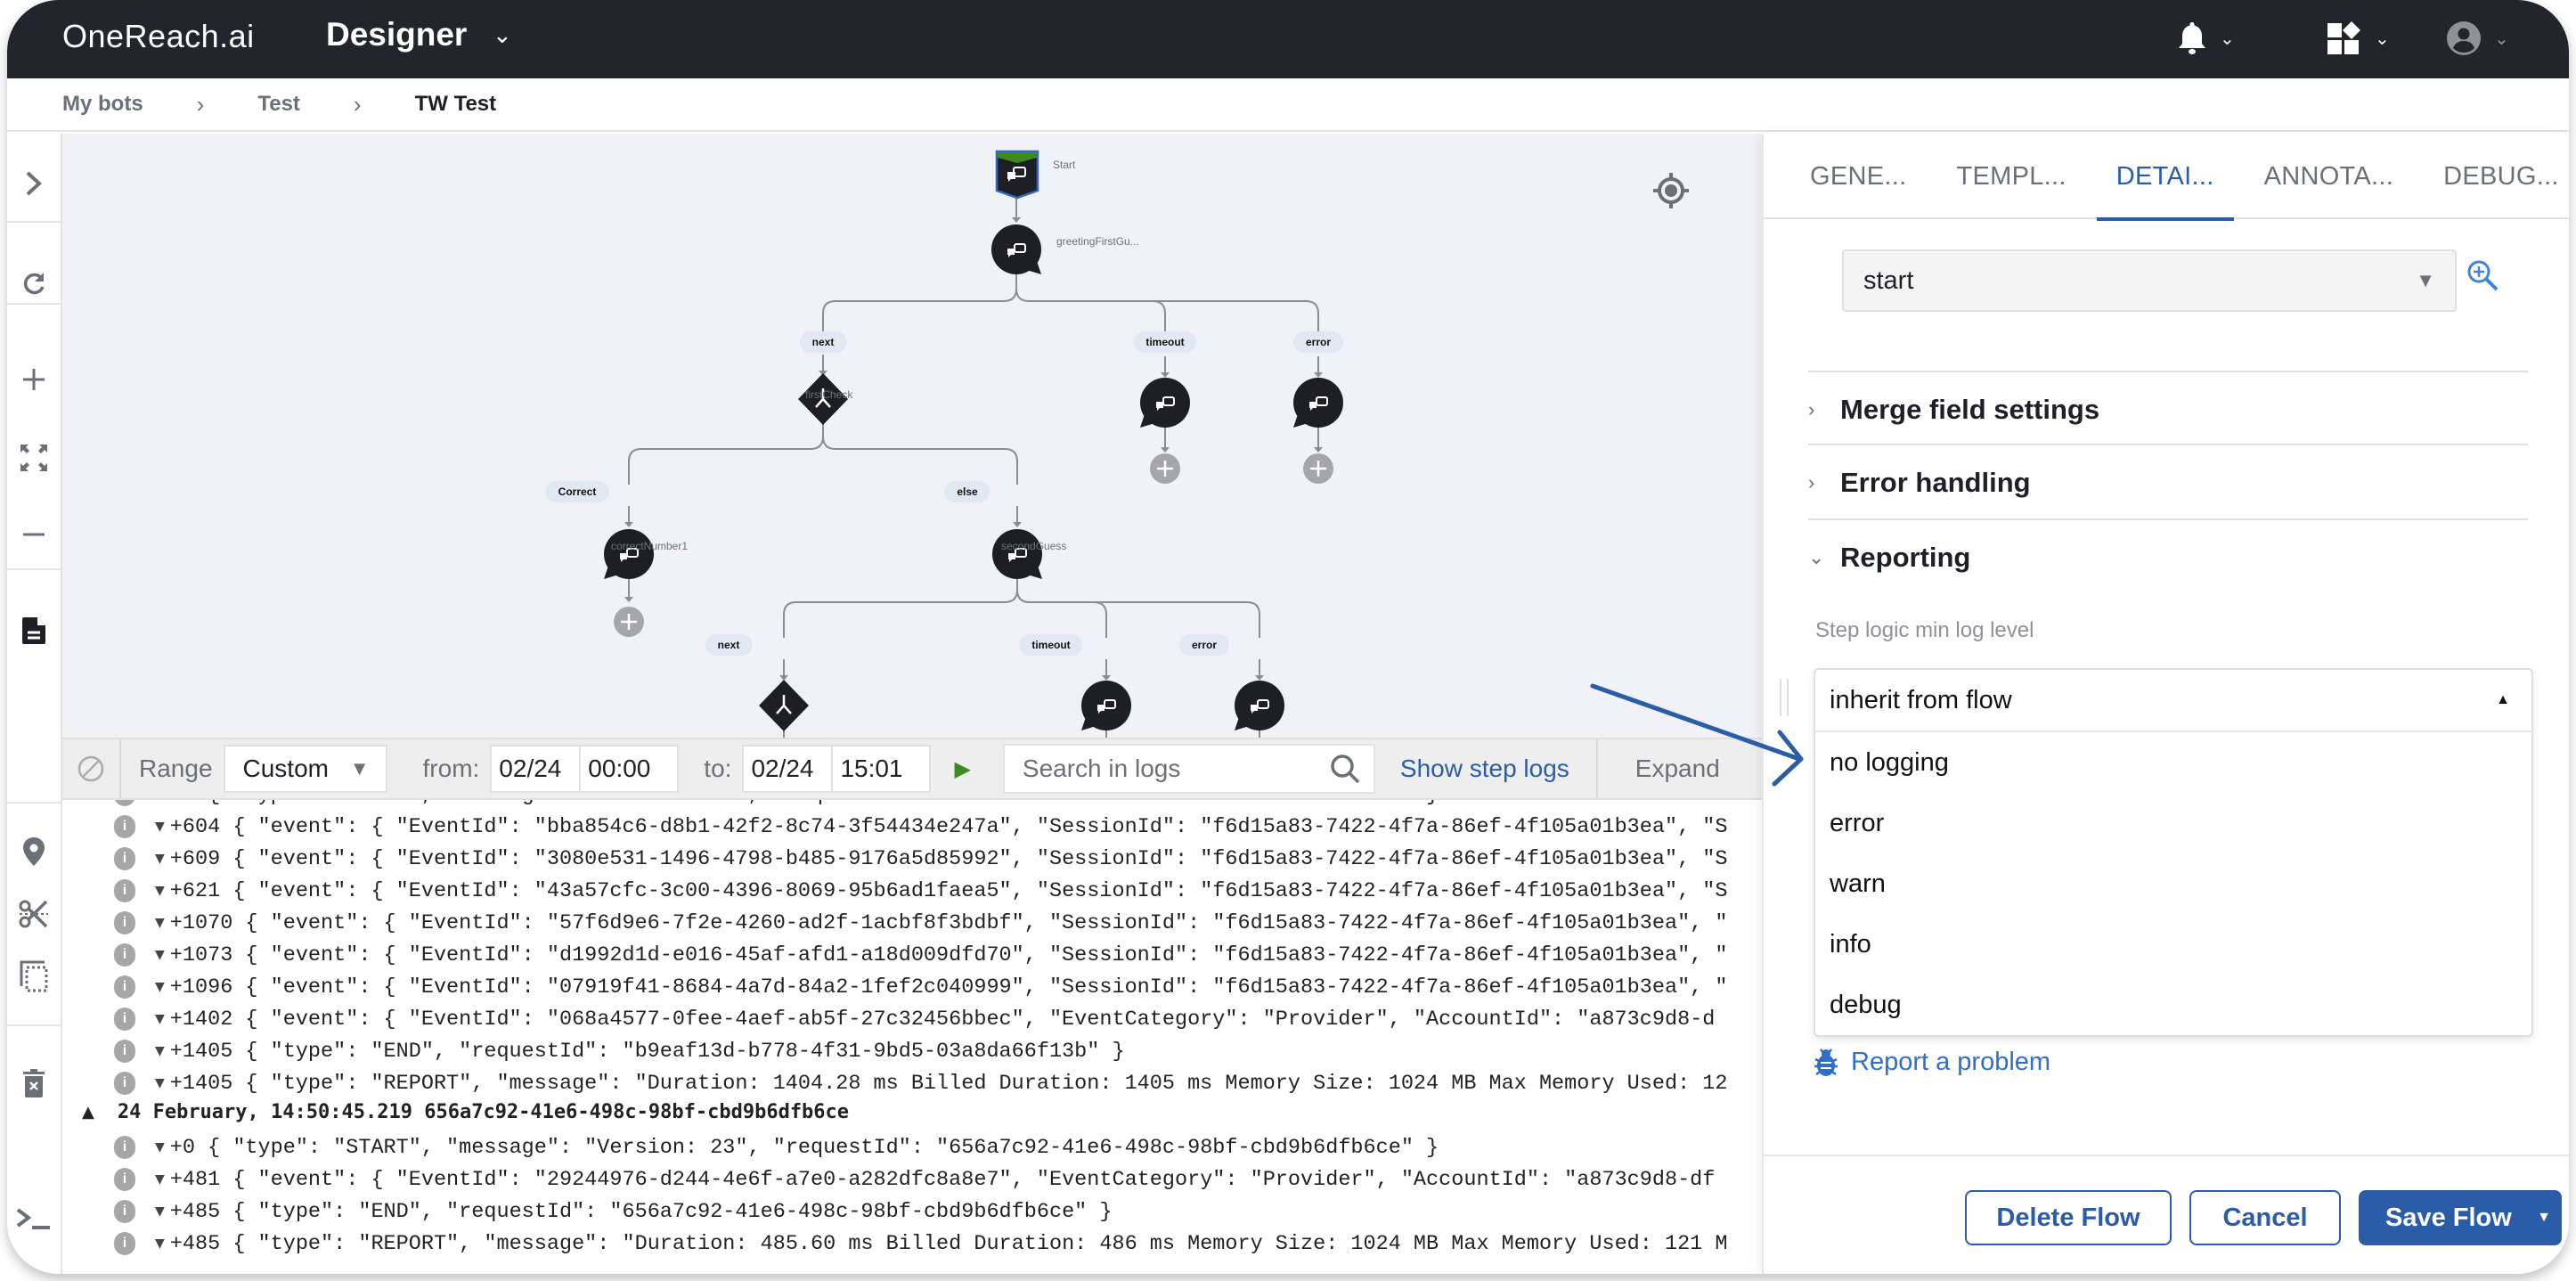 Image resolution: width=2576 pixels, height=1281 pixels. I want to click on log-level-option: error, so click(2173, 823).